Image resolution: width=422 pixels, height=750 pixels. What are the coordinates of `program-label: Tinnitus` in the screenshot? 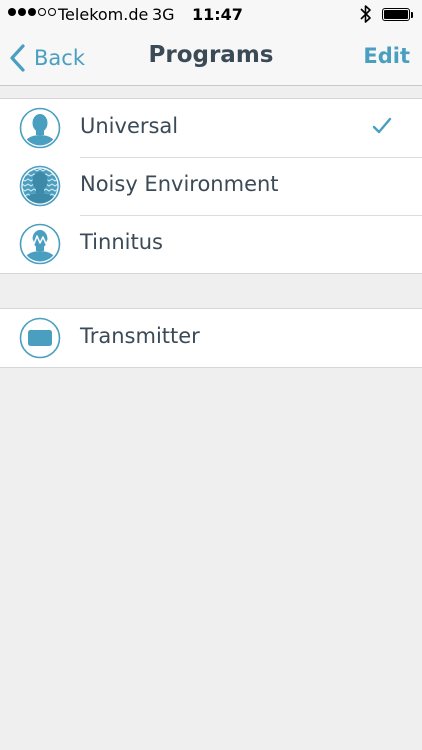 It's located at (121, 242).